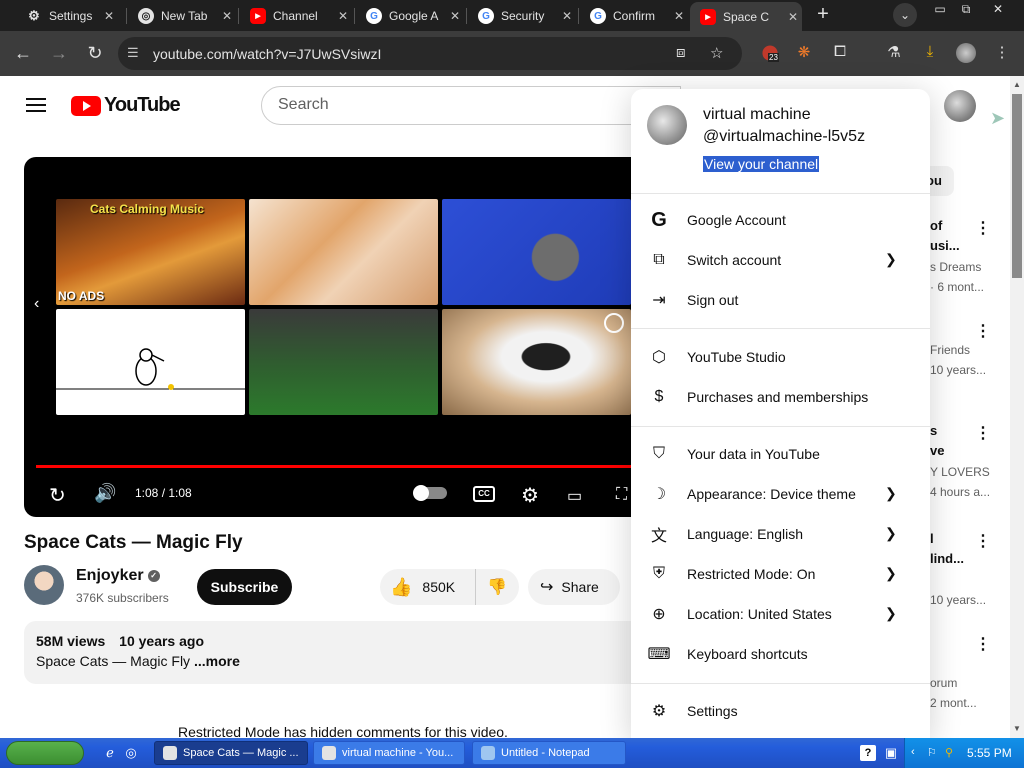 This screenshot has width=1024, height=768. I want to click on channel-avatar, so click(44, 585).